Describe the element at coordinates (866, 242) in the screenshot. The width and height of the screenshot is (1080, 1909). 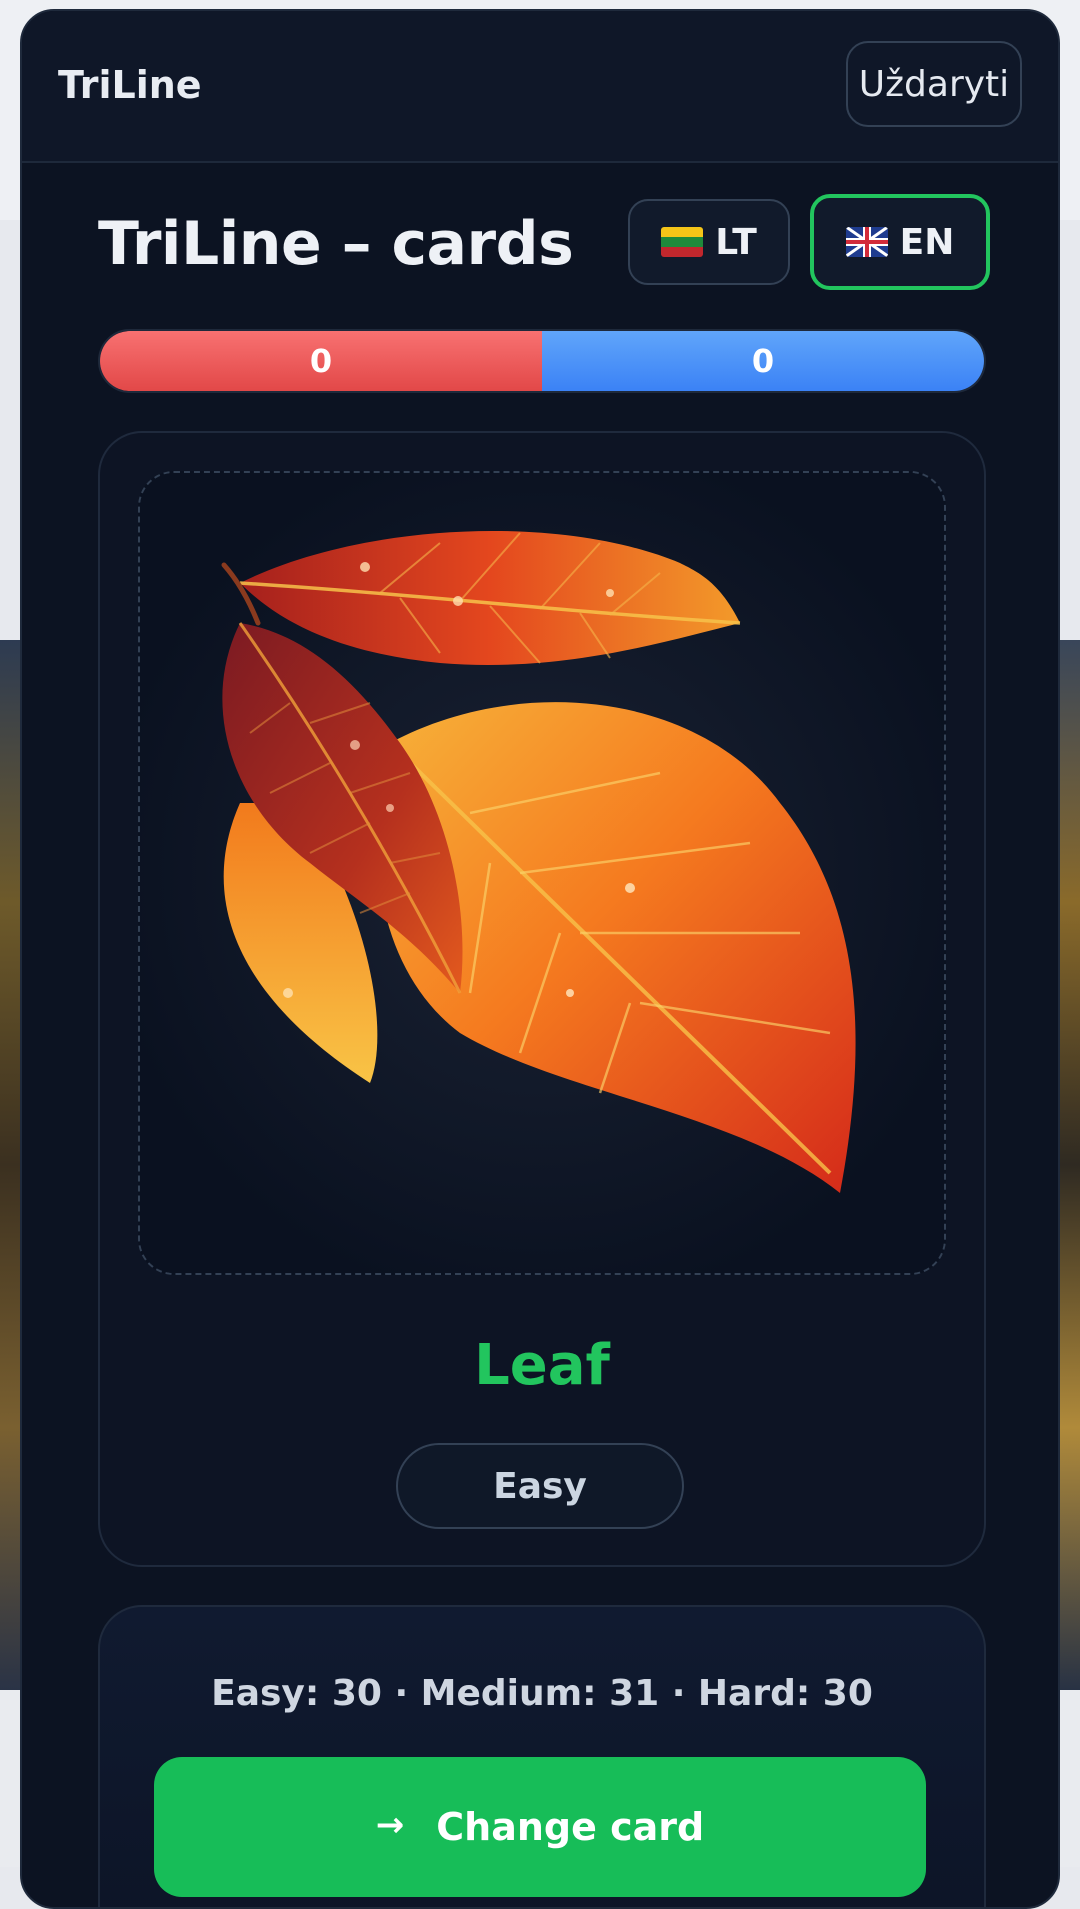
I see `uk-flag-icon` at that location.